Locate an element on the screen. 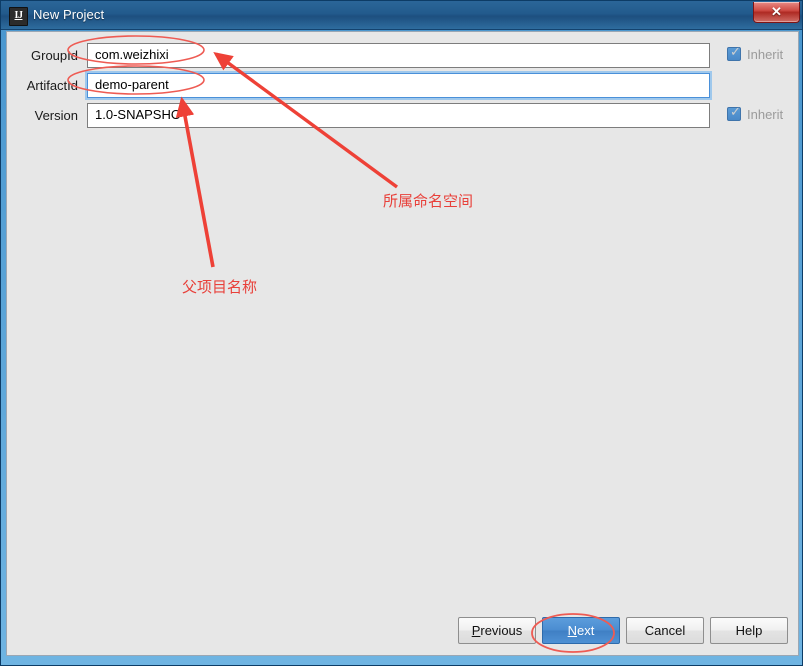 The width and height of the screenshot is (803, 666). groupid-inherit-label: Inherit is located at coordinates (765, 54).